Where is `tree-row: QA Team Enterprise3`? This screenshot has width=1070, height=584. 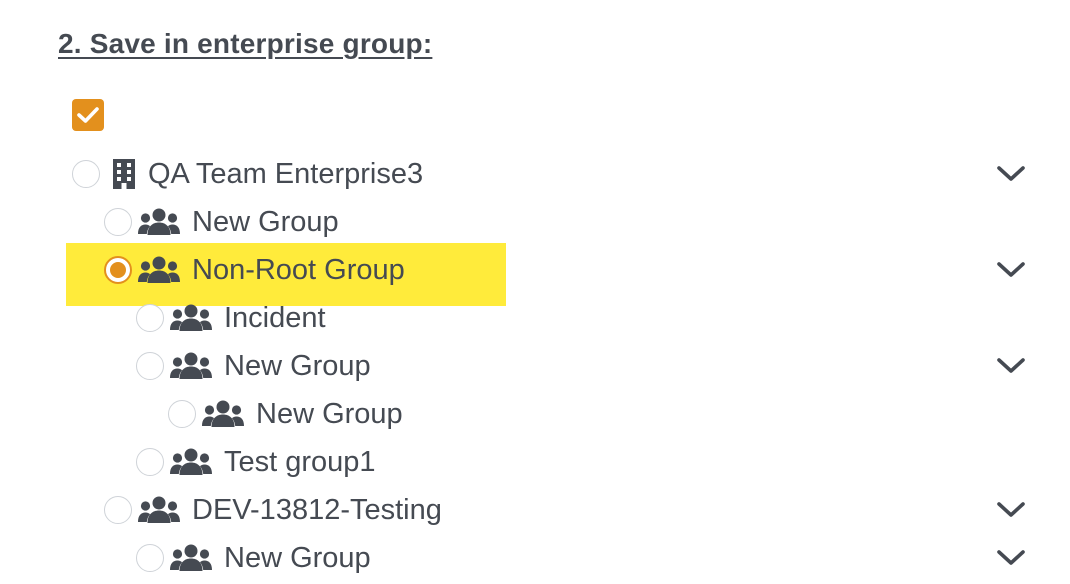
tree-row: QA Team Enterprise3 is located at coordinates (535, 174).